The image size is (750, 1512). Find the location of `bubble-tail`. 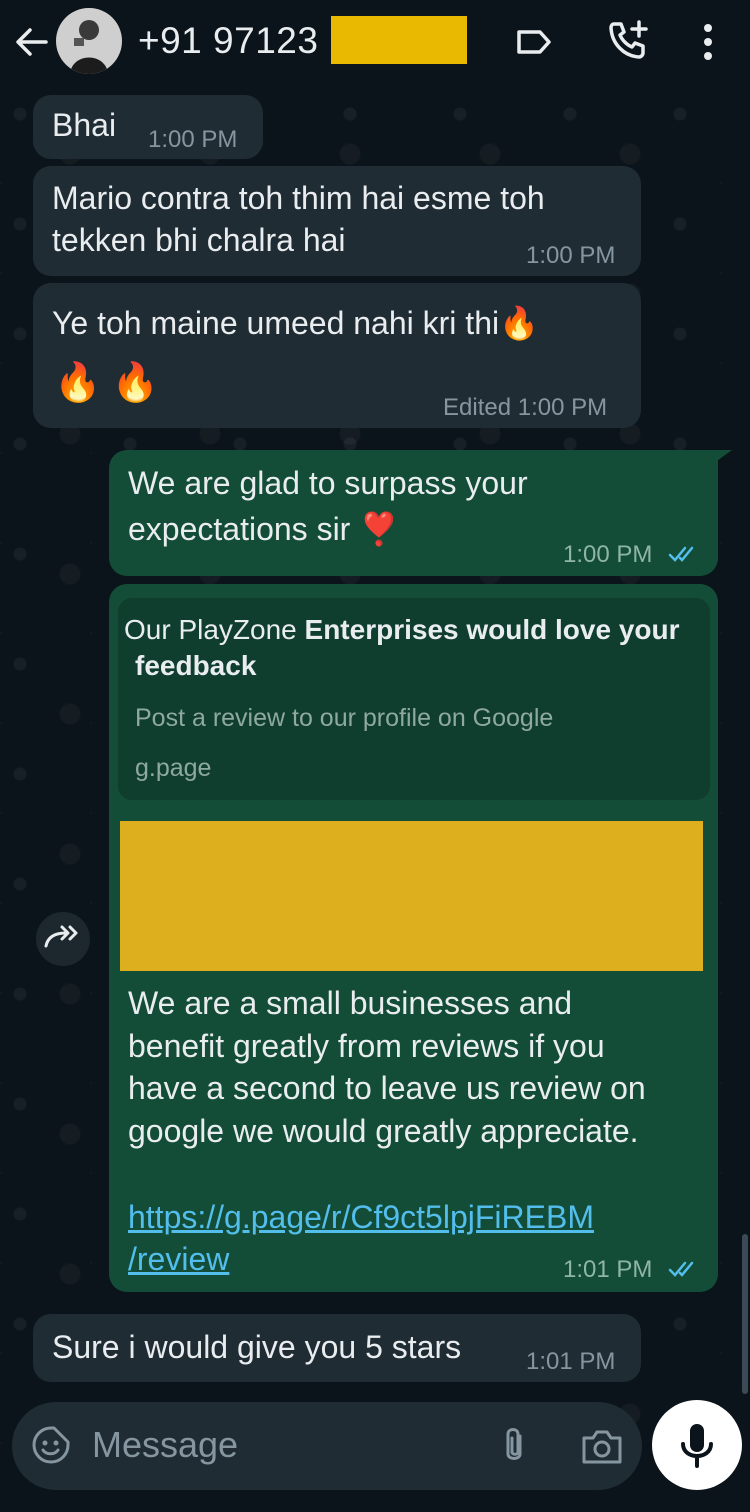

bubble-tail is located at coordinates (721, 458).